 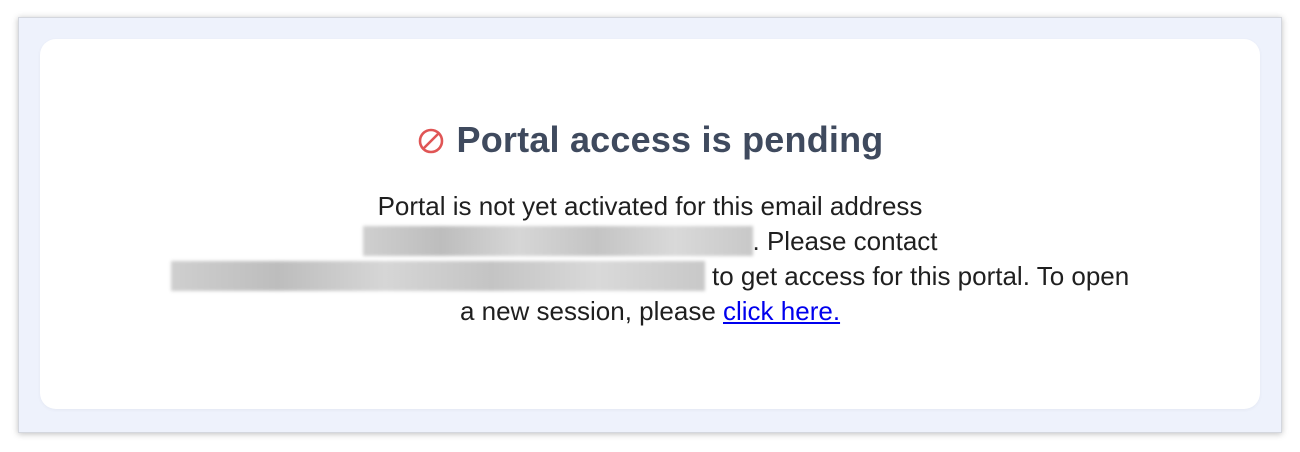 I want to click on message-line-2: . Please contact, so click(x=650, y=241).